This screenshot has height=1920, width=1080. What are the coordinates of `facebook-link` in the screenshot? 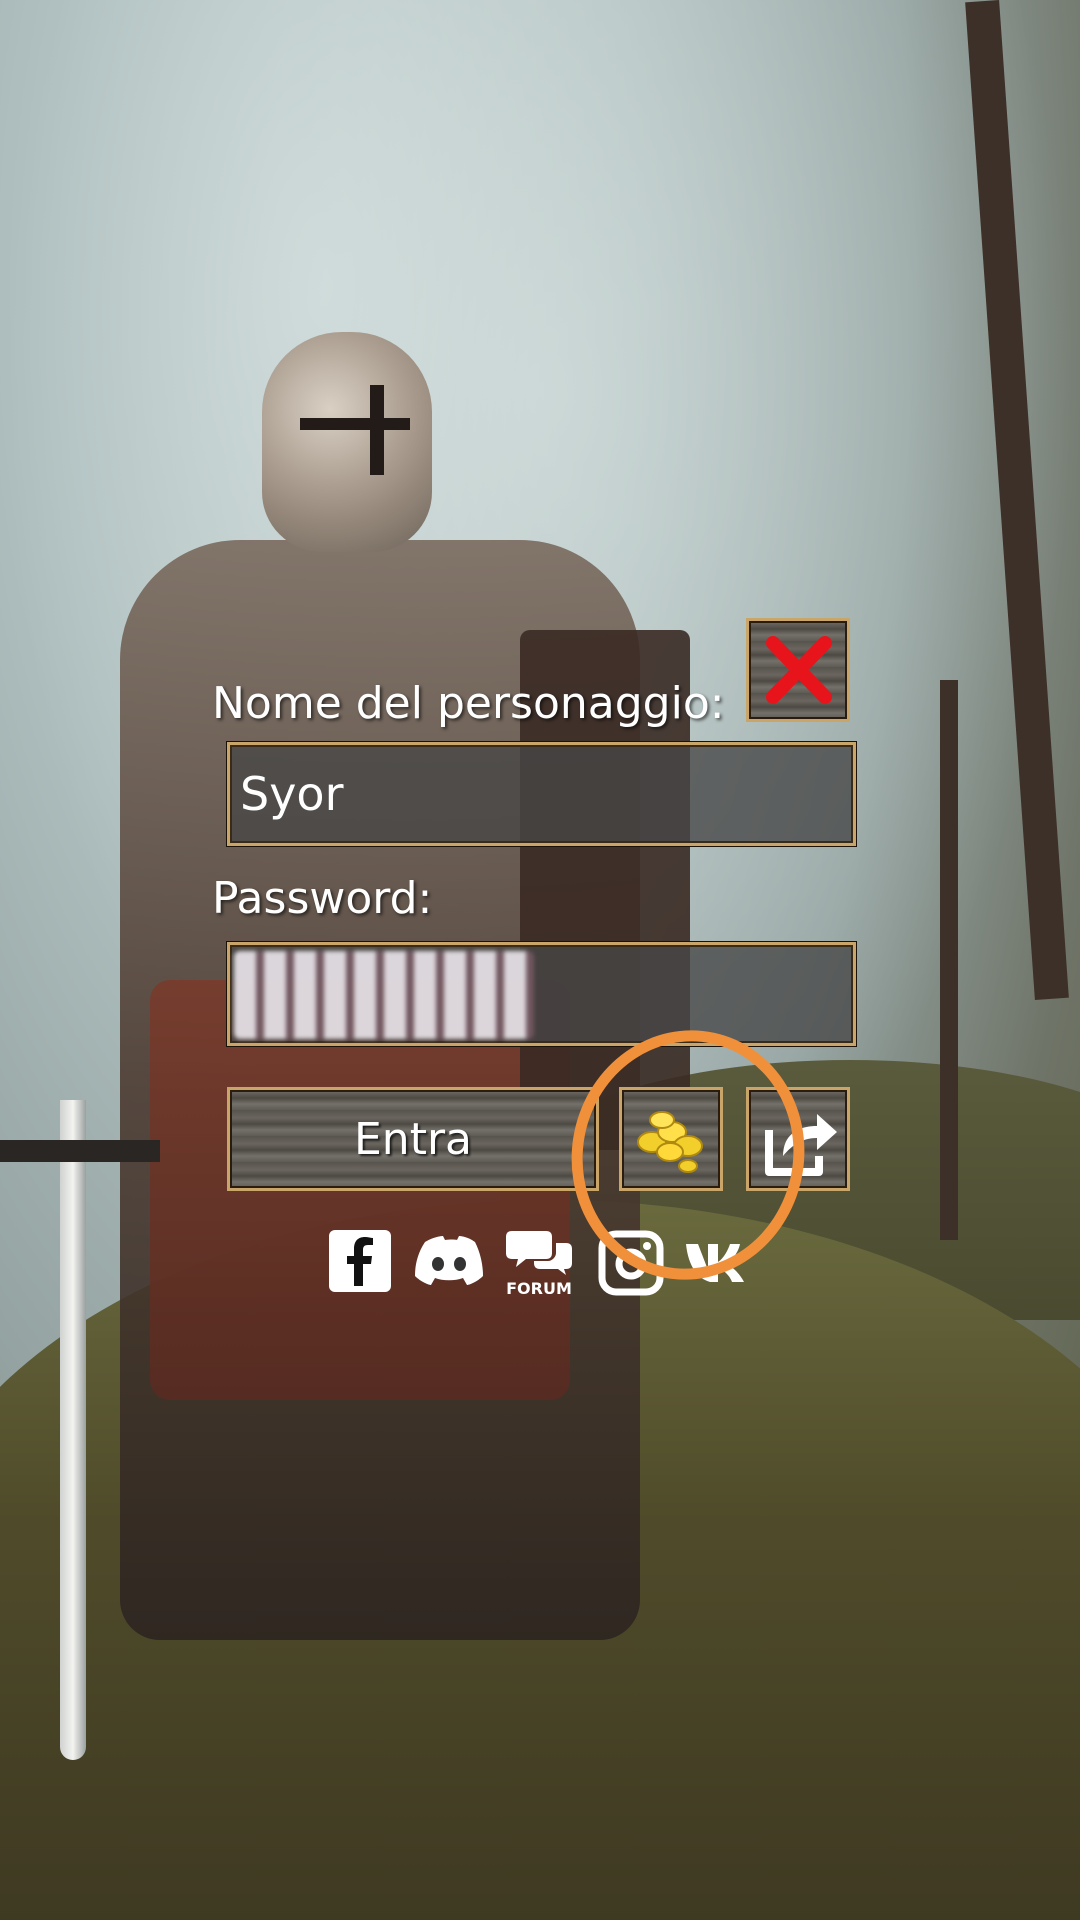 It's located at (360, 1261).